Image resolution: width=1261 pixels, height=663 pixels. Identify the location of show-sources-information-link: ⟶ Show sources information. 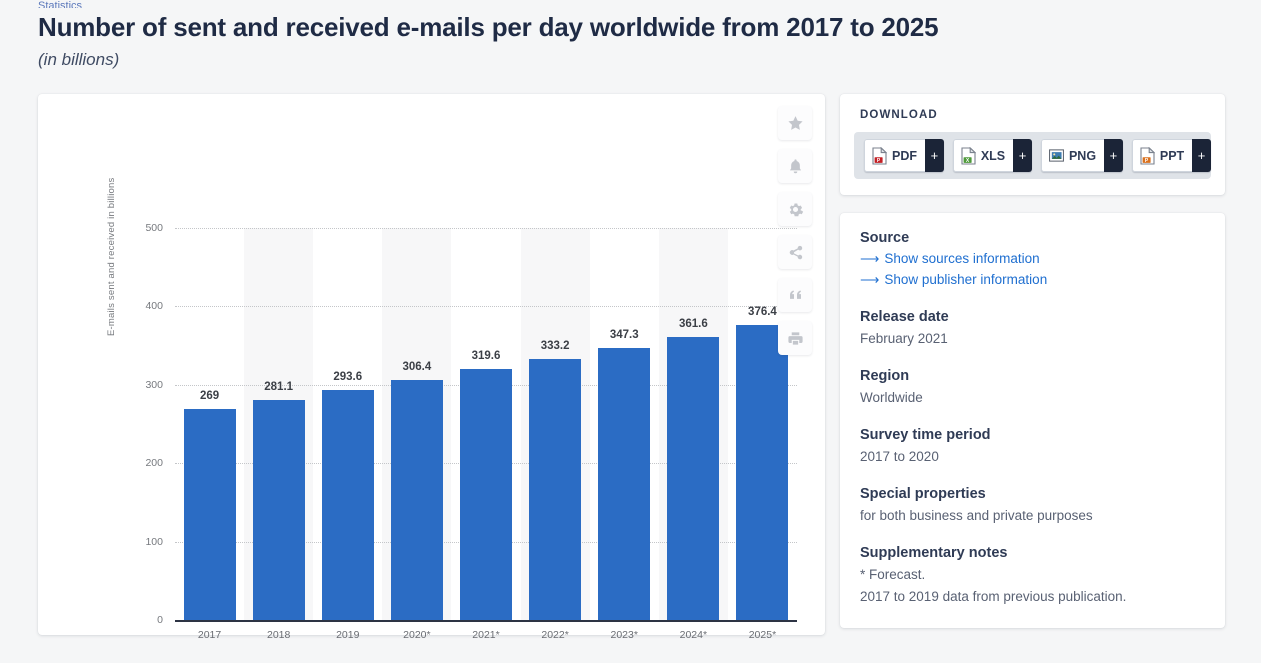
(1035, 258).